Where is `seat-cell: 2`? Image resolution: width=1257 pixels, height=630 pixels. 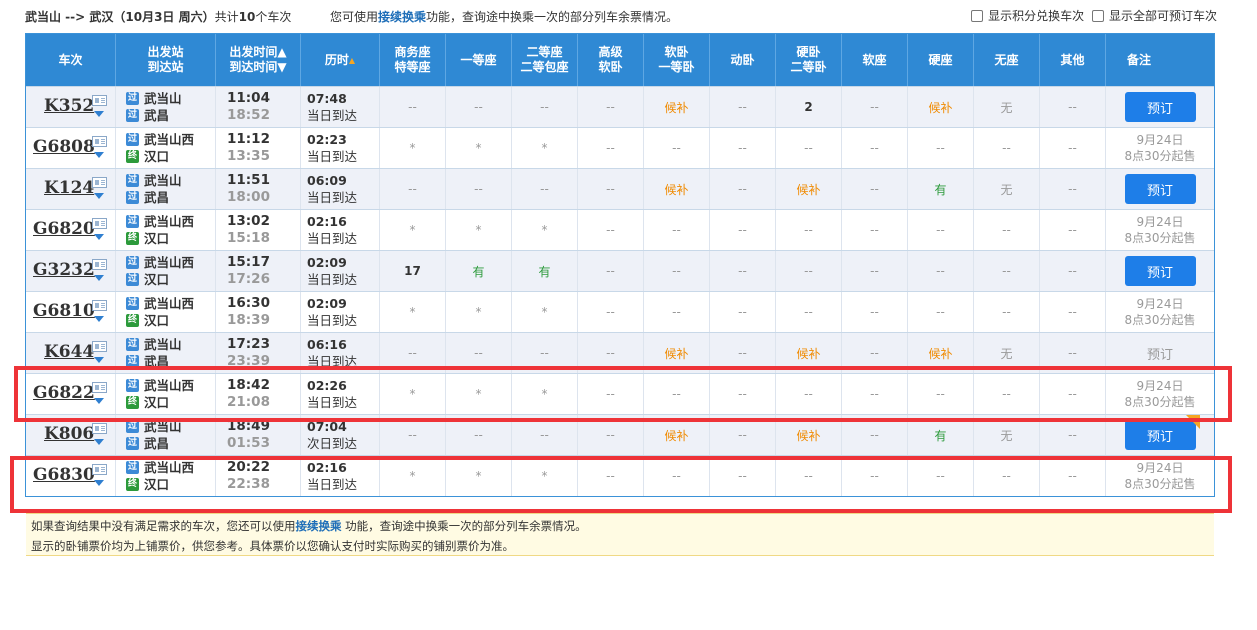 seat-cell: 2 is located at coordinates (809, 107).